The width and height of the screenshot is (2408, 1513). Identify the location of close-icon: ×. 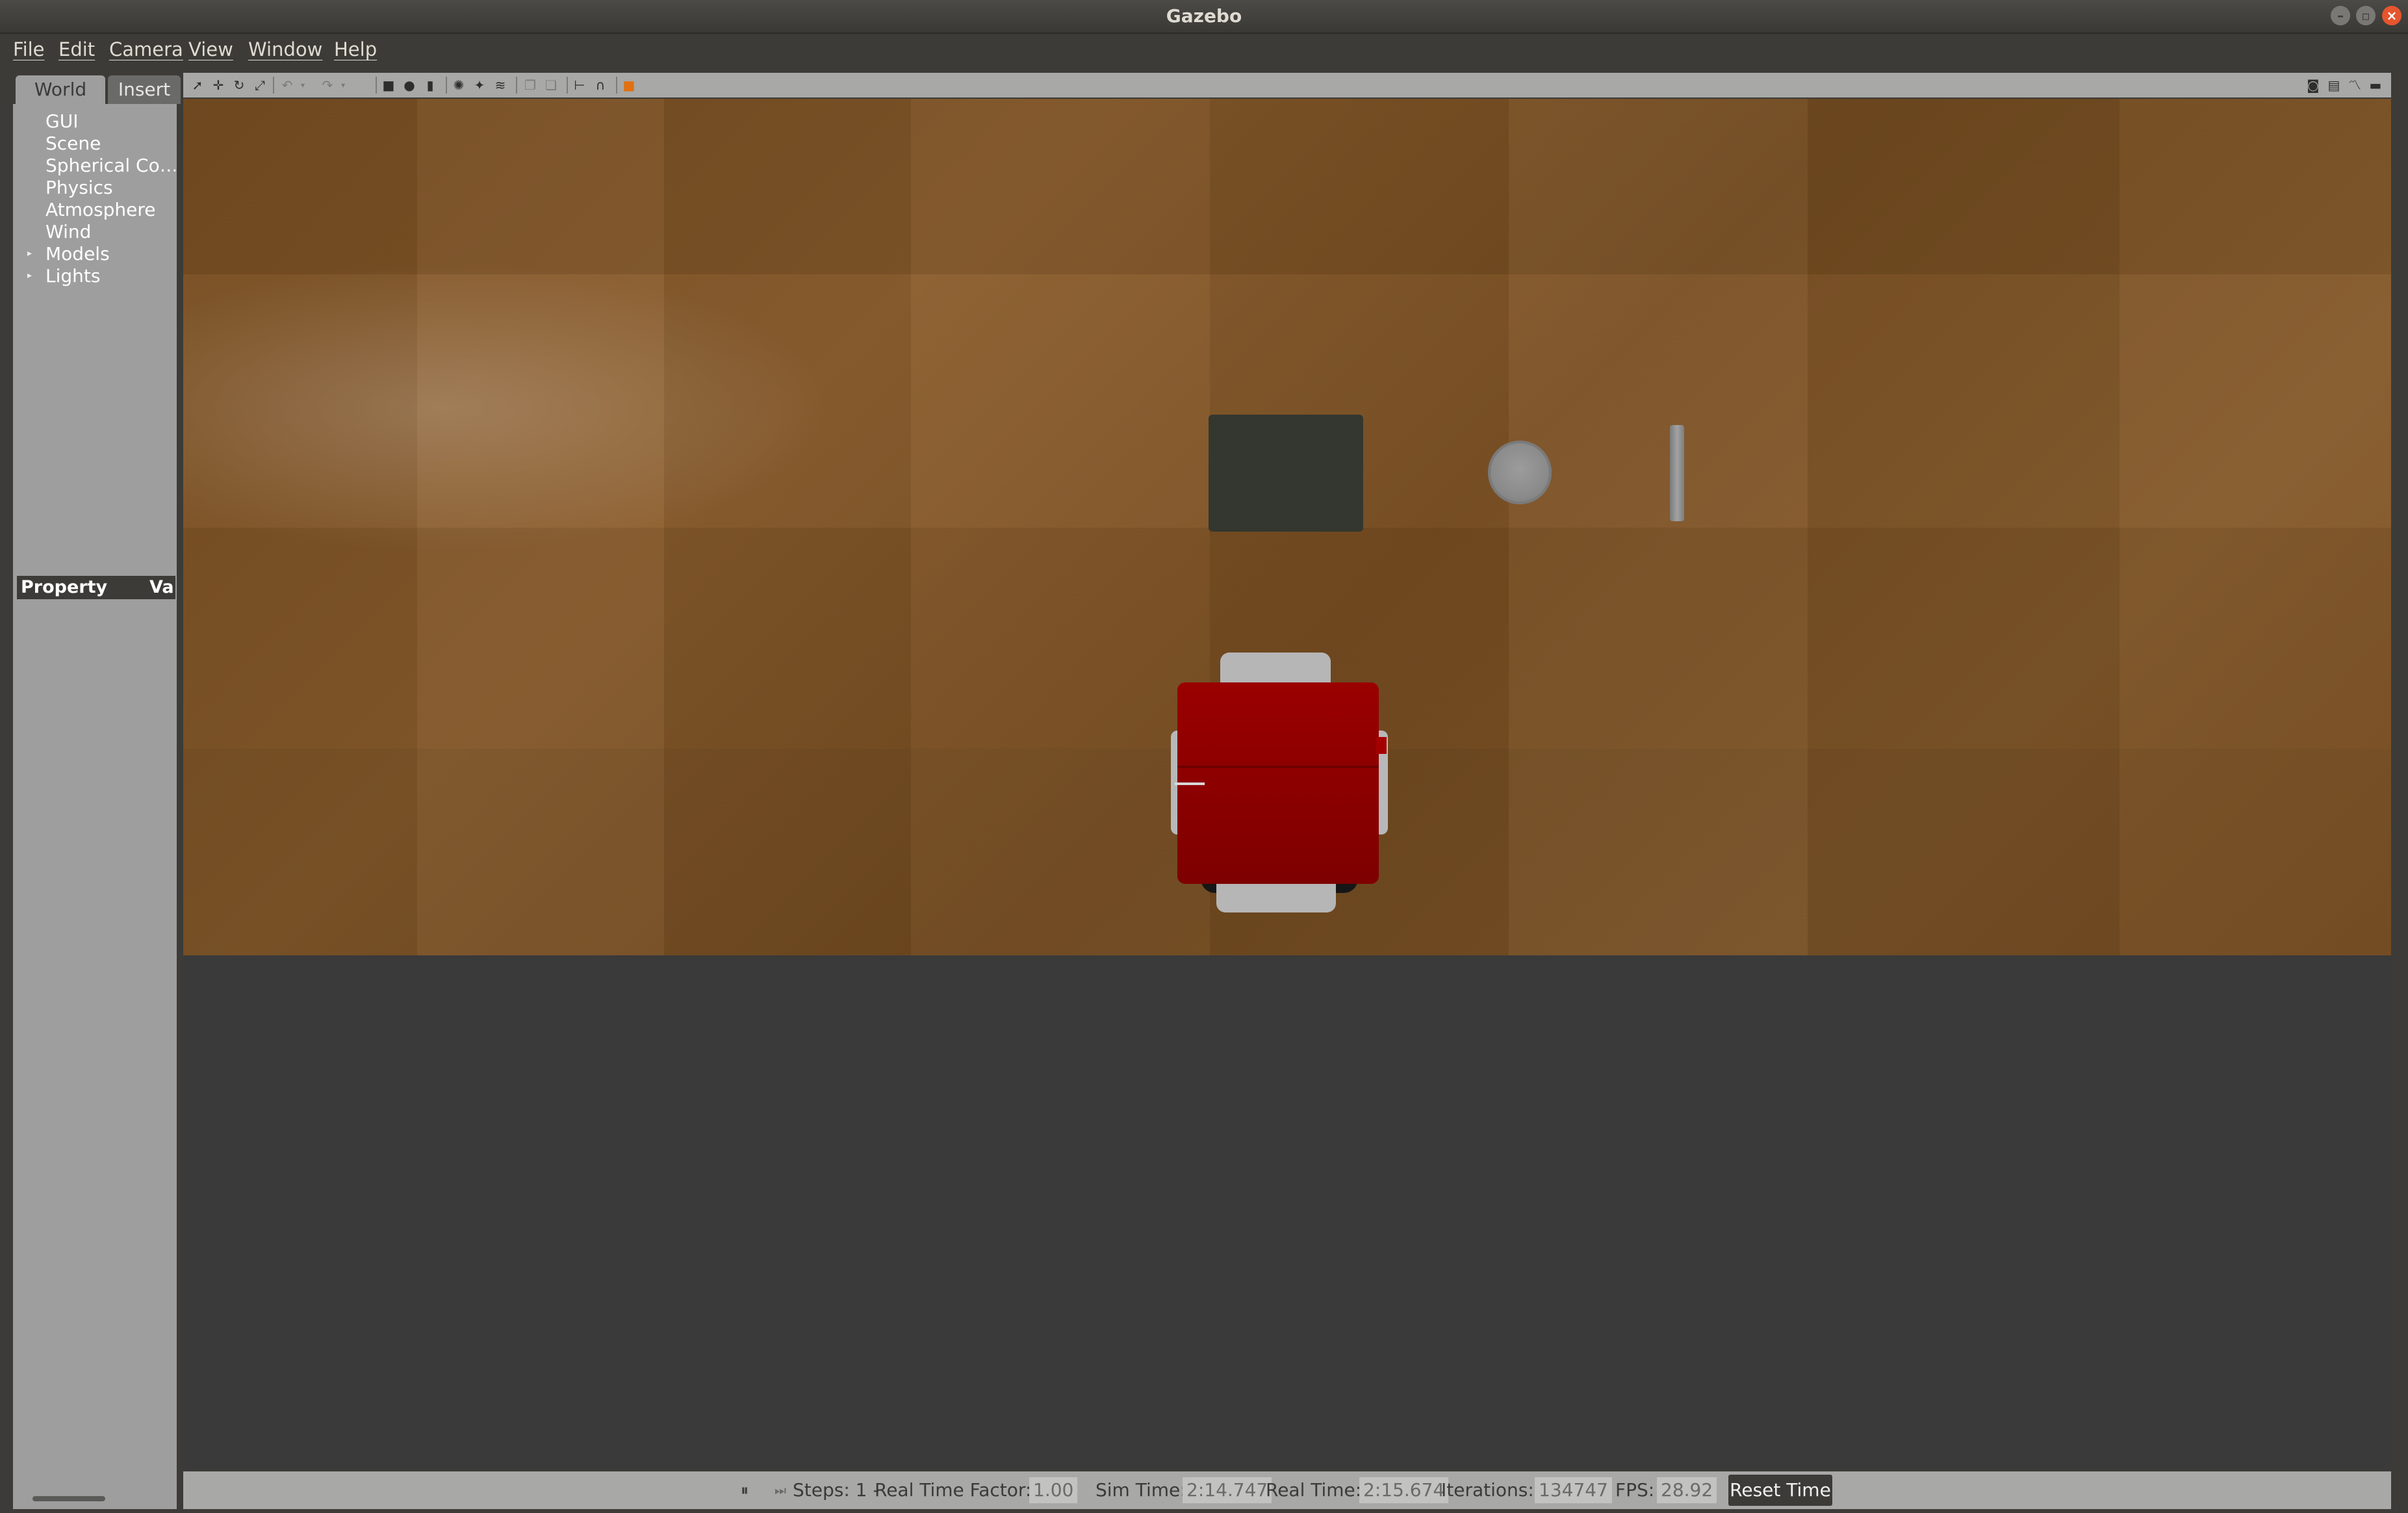
(2392, 15).